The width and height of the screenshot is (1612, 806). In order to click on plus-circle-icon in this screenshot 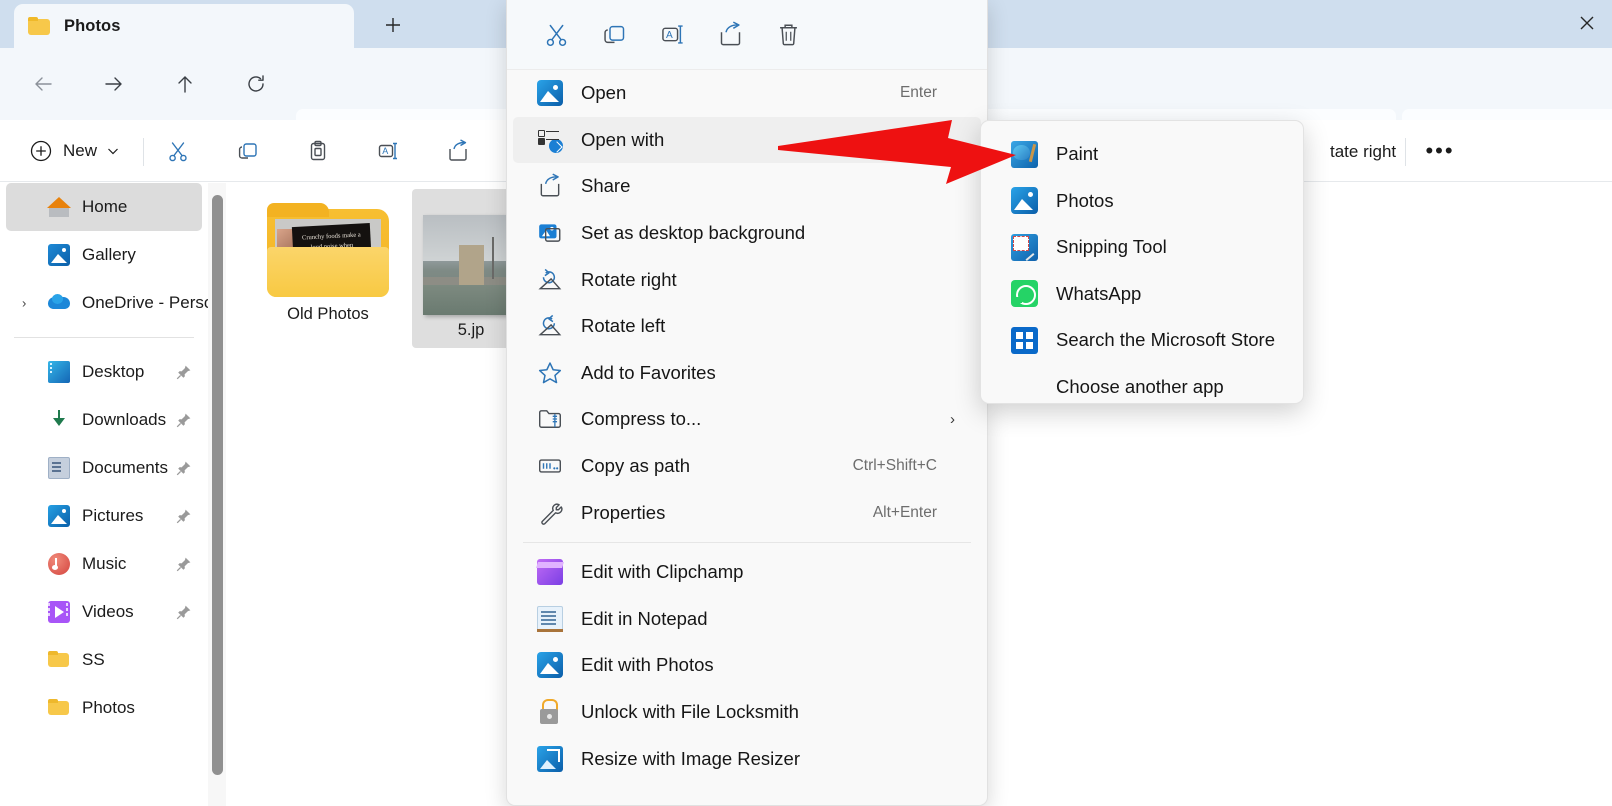, I will do `click(41, 151)`.